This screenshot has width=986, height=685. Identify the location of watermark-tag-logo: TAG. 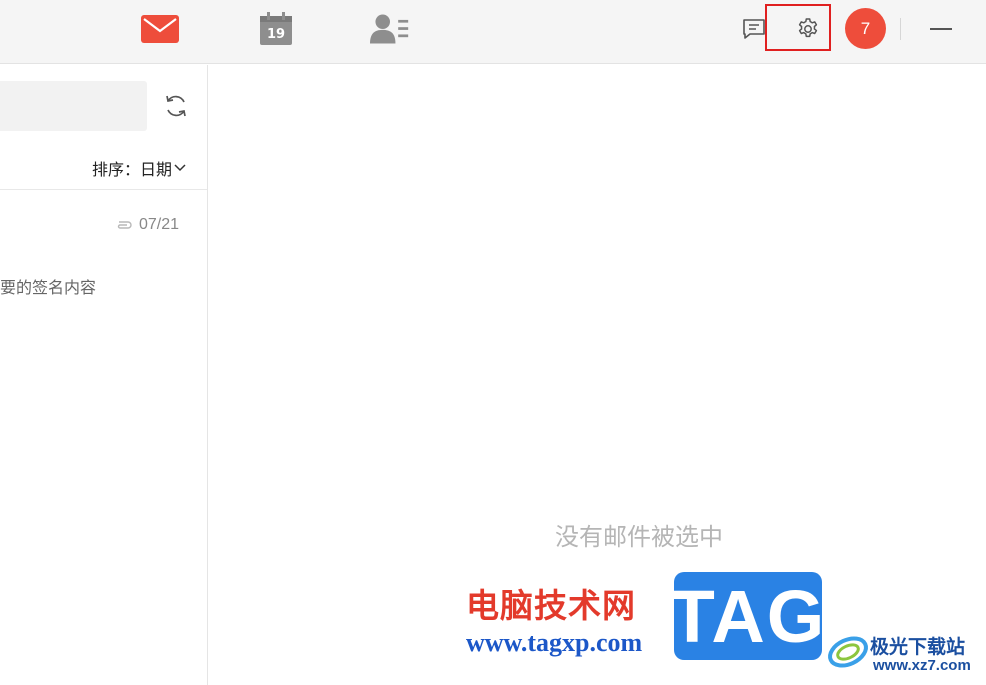
(747, 616).